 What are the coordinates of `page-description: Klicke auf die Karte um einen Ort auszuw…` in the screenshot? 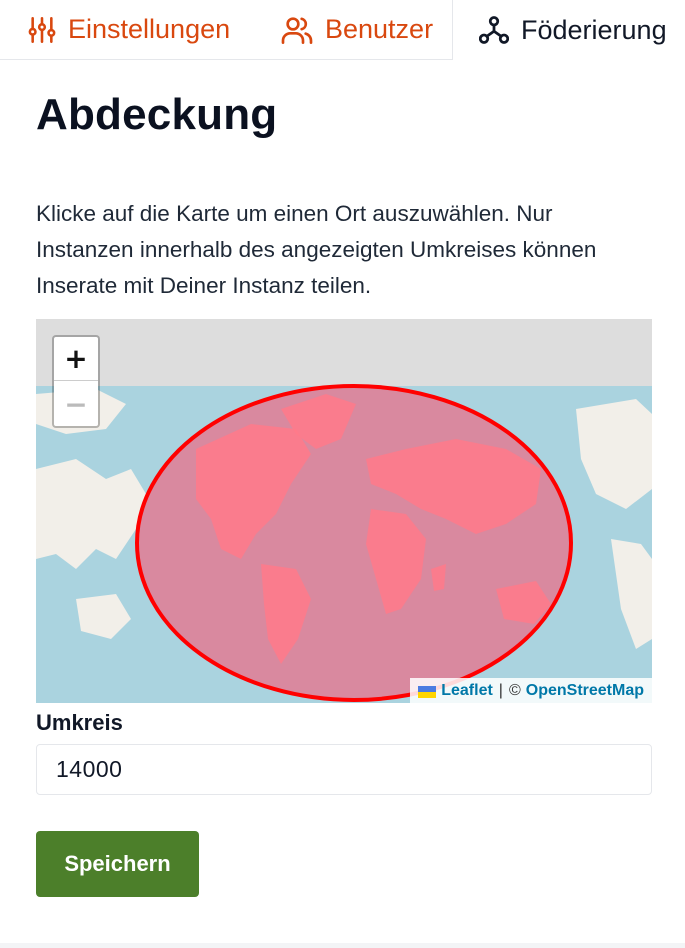 It's located at (316, 249).